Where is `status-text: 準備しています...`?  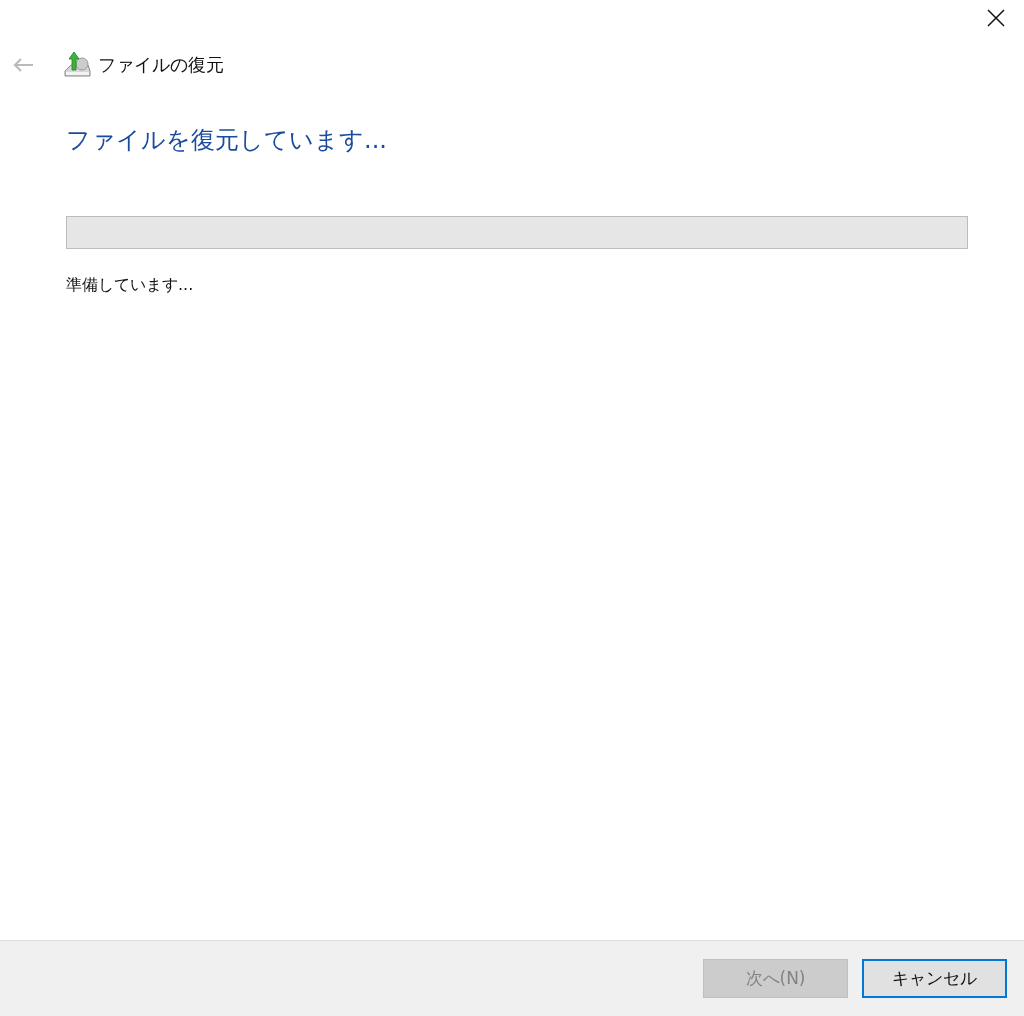 status-text: 準備しています... is located at coordinates (130, 285).